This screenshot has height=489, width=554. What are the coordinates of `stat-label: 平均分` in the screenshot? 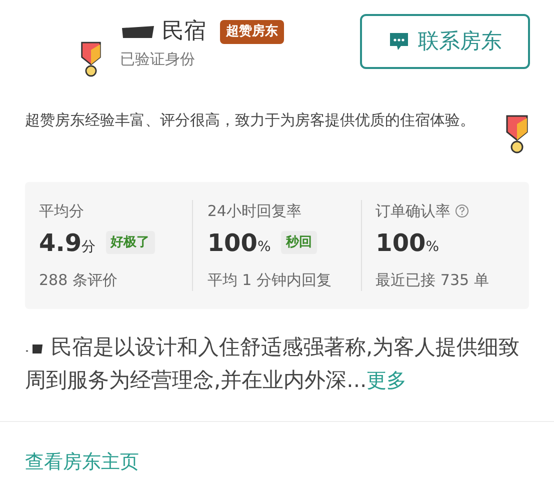 It's located at (61, 211).